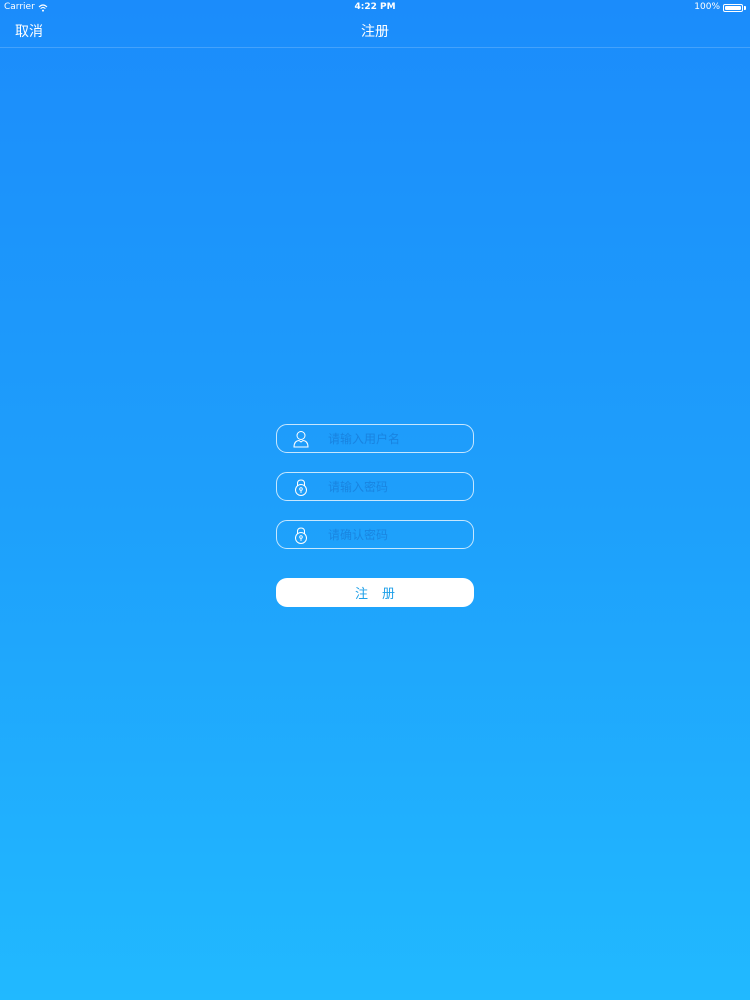 Image resolution: width=750 pixels, height=1000 pixels. Describe the element at coordinates (301, 439) in the screenshot. I see `user-icon` at that location.